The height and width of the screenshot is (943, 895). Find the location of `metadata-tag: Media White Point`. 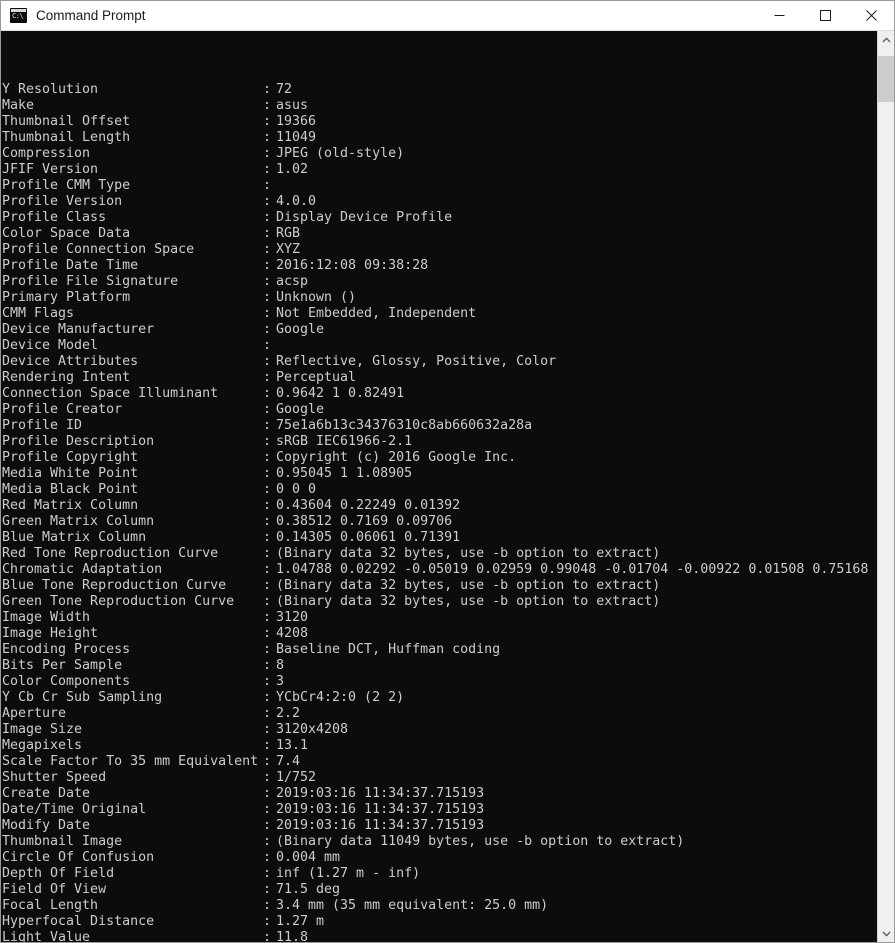

metadata-tag: Media White Point is located at coordinates (70, 473).